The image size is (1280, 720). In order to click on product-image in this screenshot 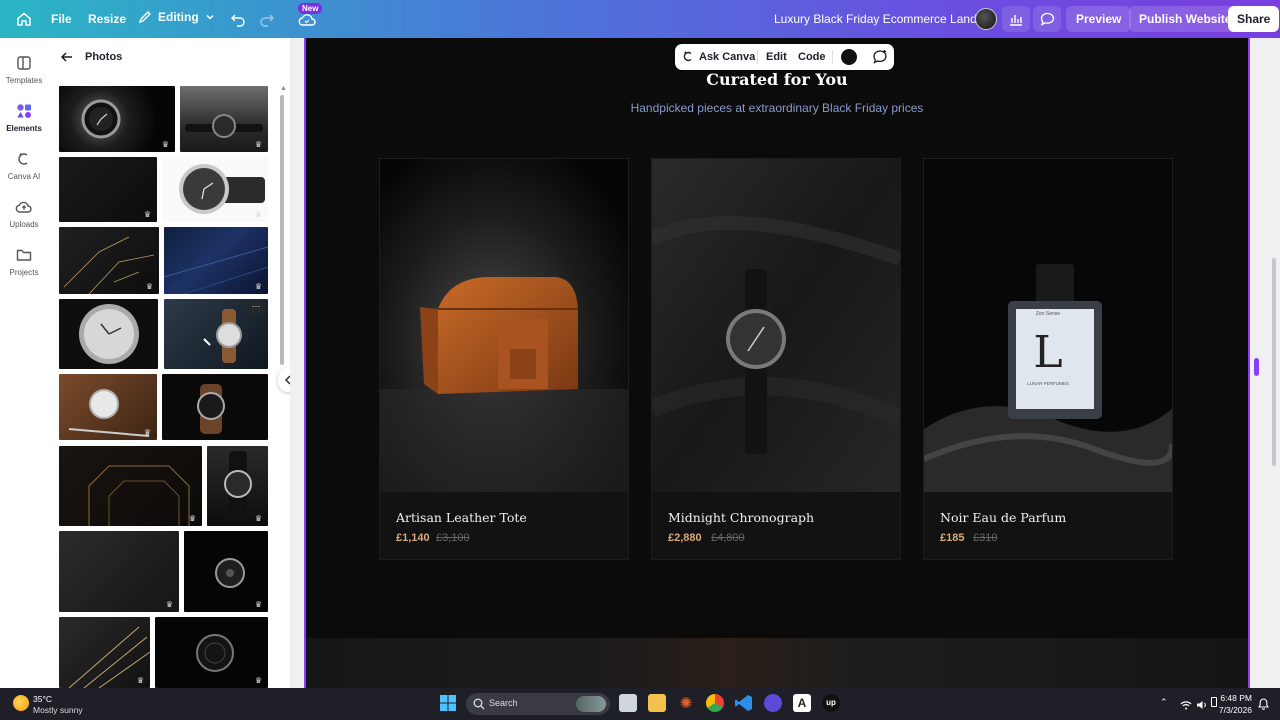, I will do `click(1048, 325)`.